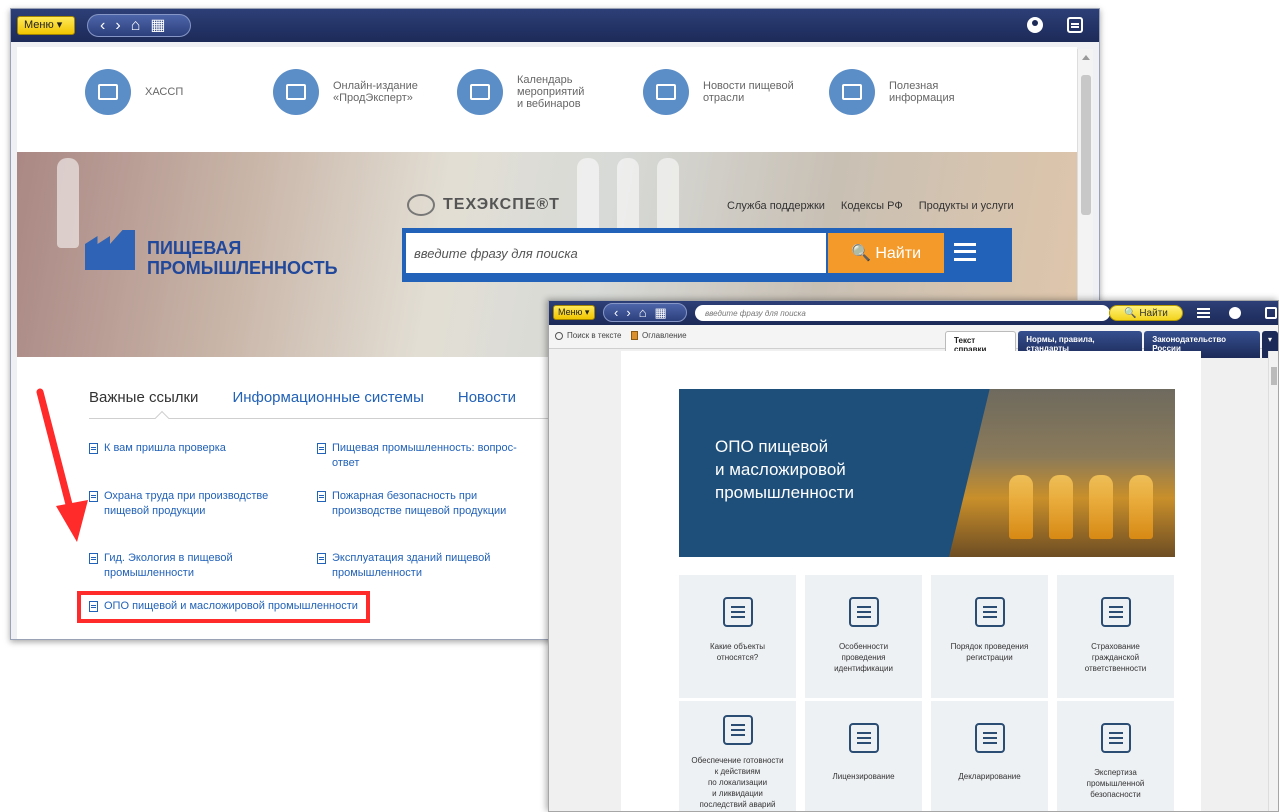 The height and width of the screenshot is (812, 1279). Describe the element at coordinates (666, 92) in the screenshot. I see `newspaper-icon` at that location.